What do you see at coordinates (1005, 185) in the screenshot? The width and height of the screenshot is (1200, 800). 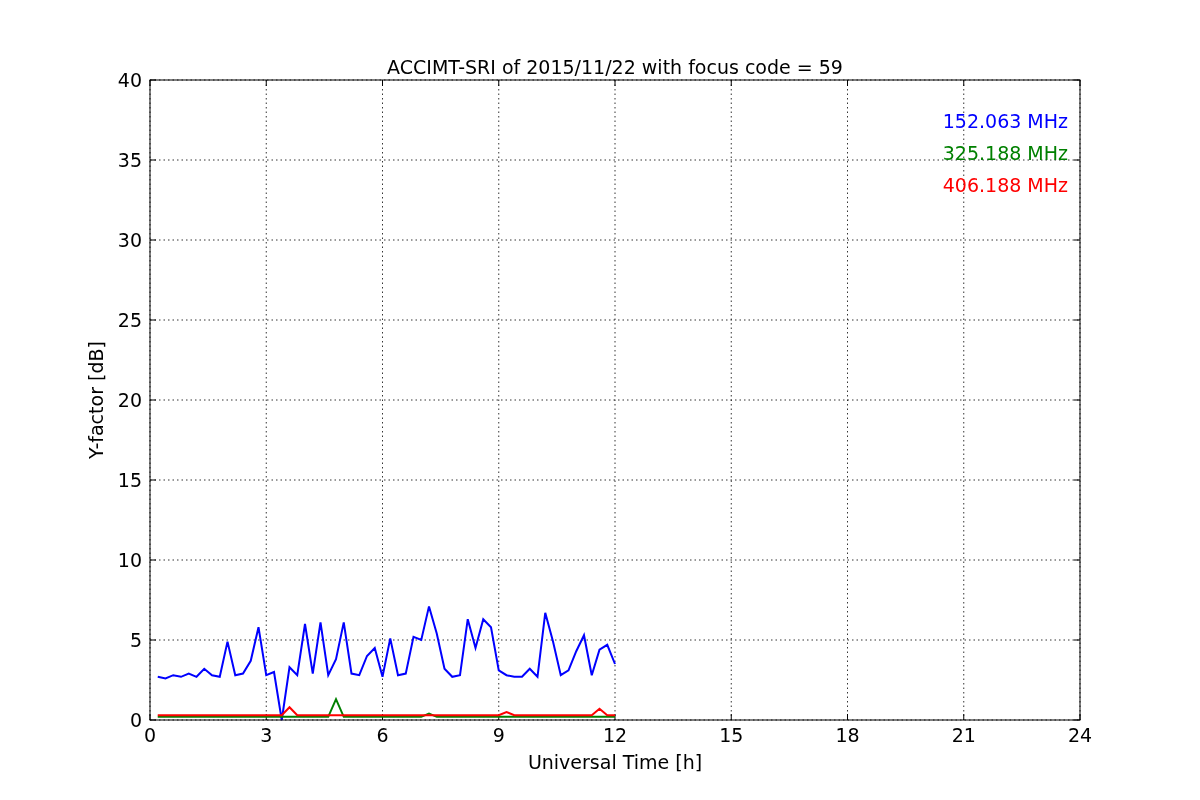 I see `legend-label: 406.188 MHz` at bounding box center [1005, 185].